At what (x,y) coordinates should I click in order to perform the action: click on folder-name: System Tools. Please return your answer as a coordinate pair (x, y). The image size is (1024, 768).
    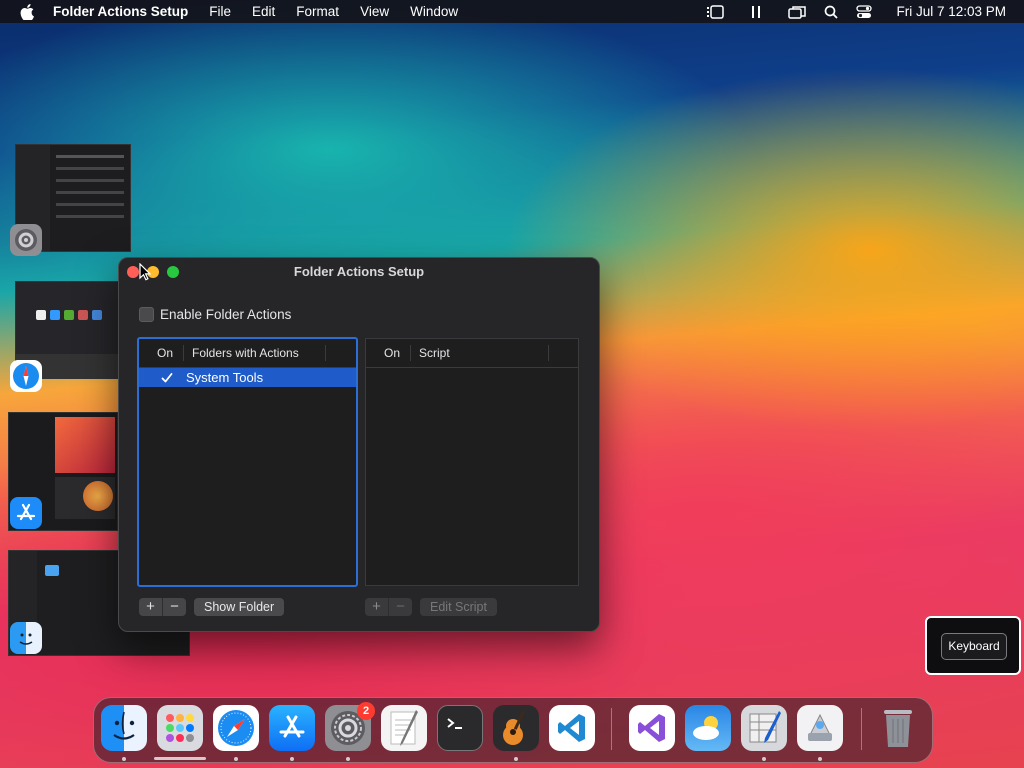
    Looking at the image, I should click on (225, 377).